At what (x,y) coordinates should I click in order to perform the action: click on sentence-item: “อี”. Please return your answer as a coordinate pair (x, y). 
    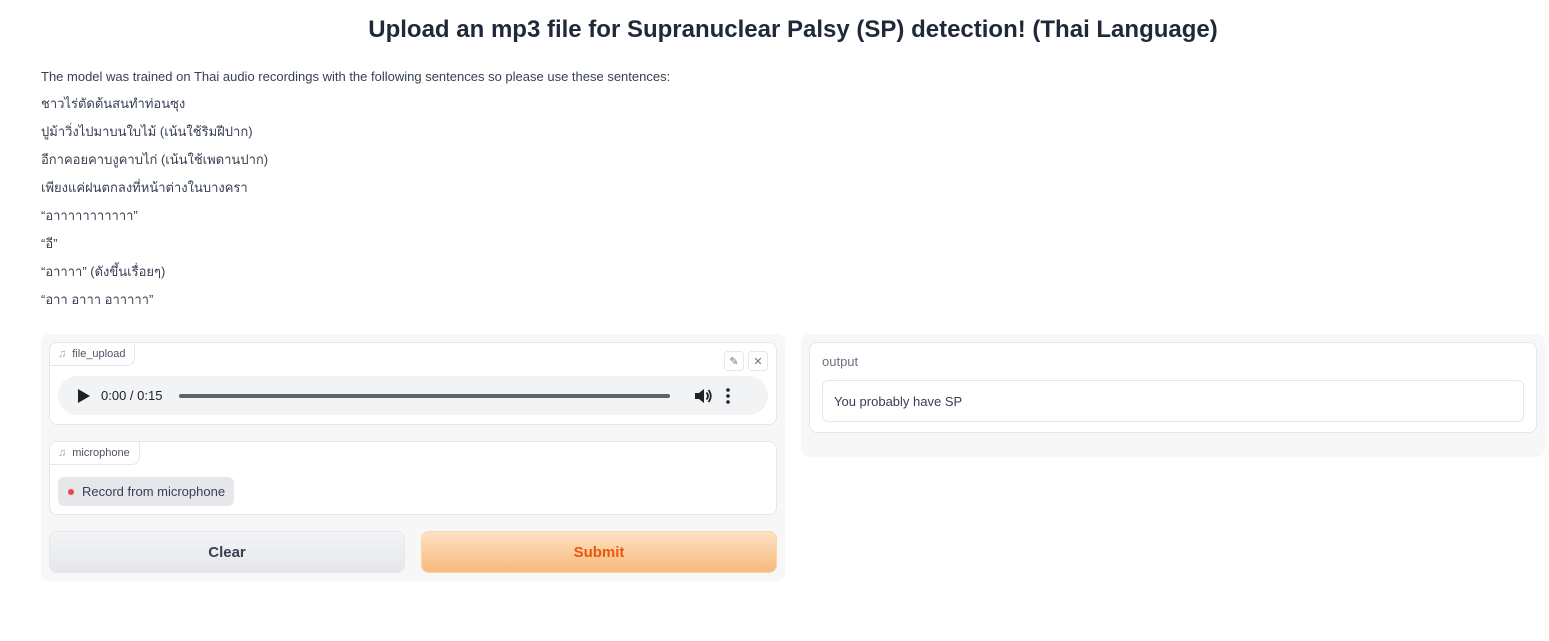
    Looking at the image, I should click on (49, 243).